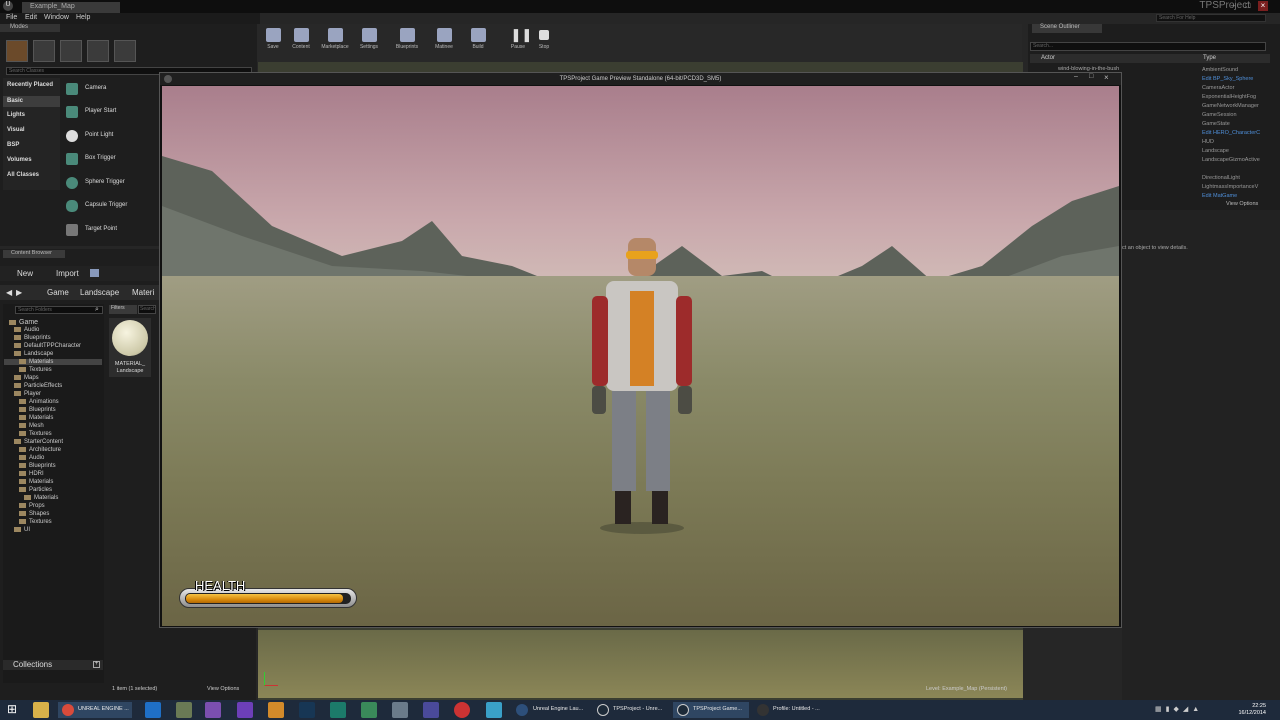 This screenshot has height=720, width=1280. What do you see at coordinates (369, 44) in the screenshot?
I see `settings-button: Settings` at bounding box center [369, 44].